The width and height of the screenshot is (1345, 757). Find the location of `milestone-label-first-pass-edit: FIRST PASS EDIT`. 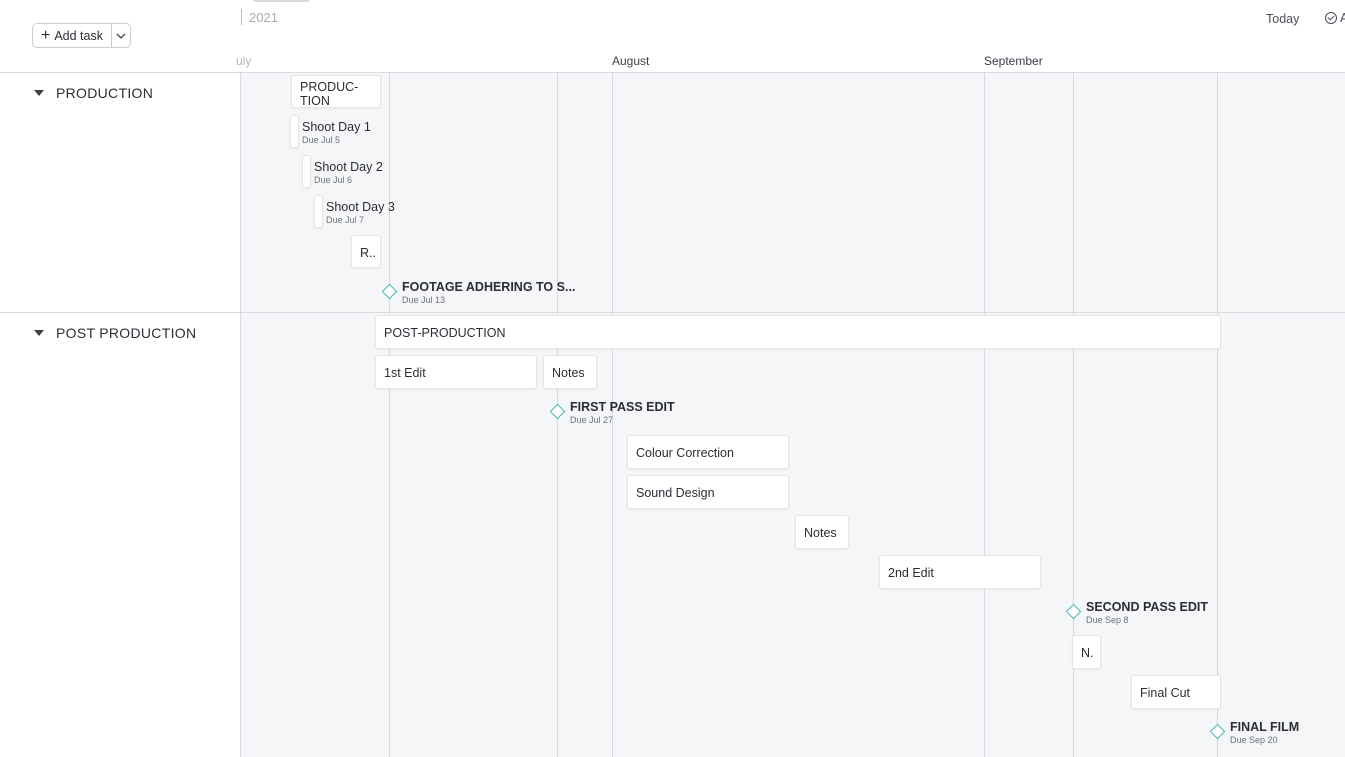

milestone-label-first-pass-edit: FIRST PASS EDIT is located at coordinates (622, 407).